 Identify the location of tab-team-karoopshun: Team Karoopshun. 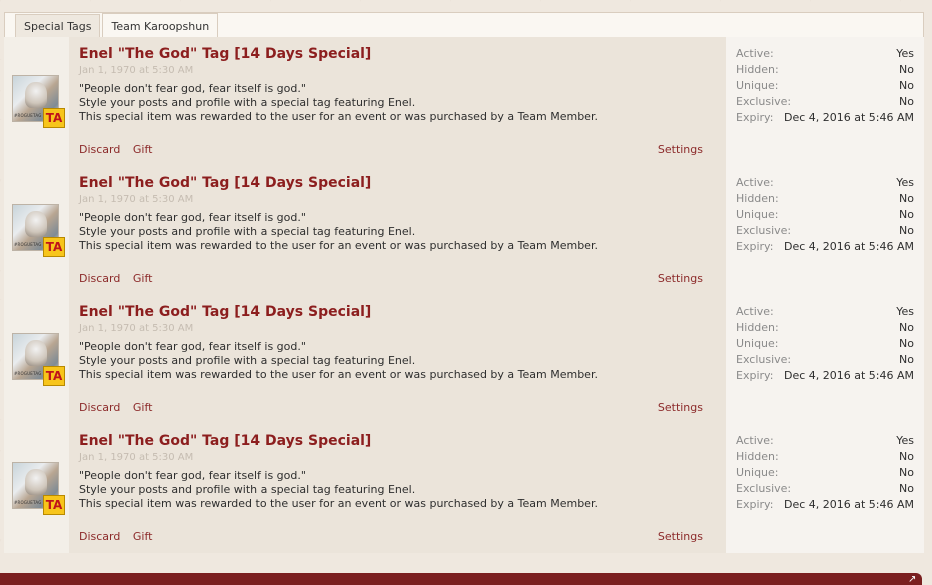
(160, 25).